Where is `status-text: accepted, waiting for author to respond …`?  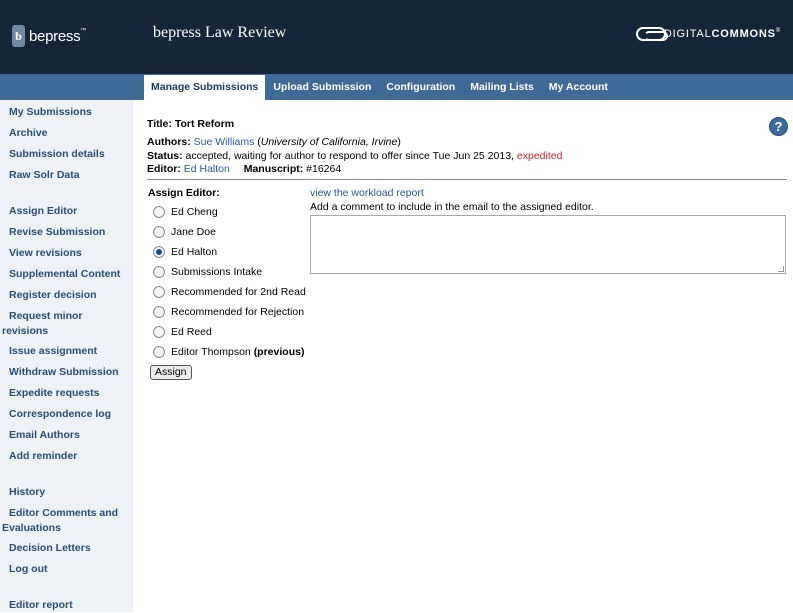
status-text: accepted, waiting for author to respond … is located at coordinates (349, 156).